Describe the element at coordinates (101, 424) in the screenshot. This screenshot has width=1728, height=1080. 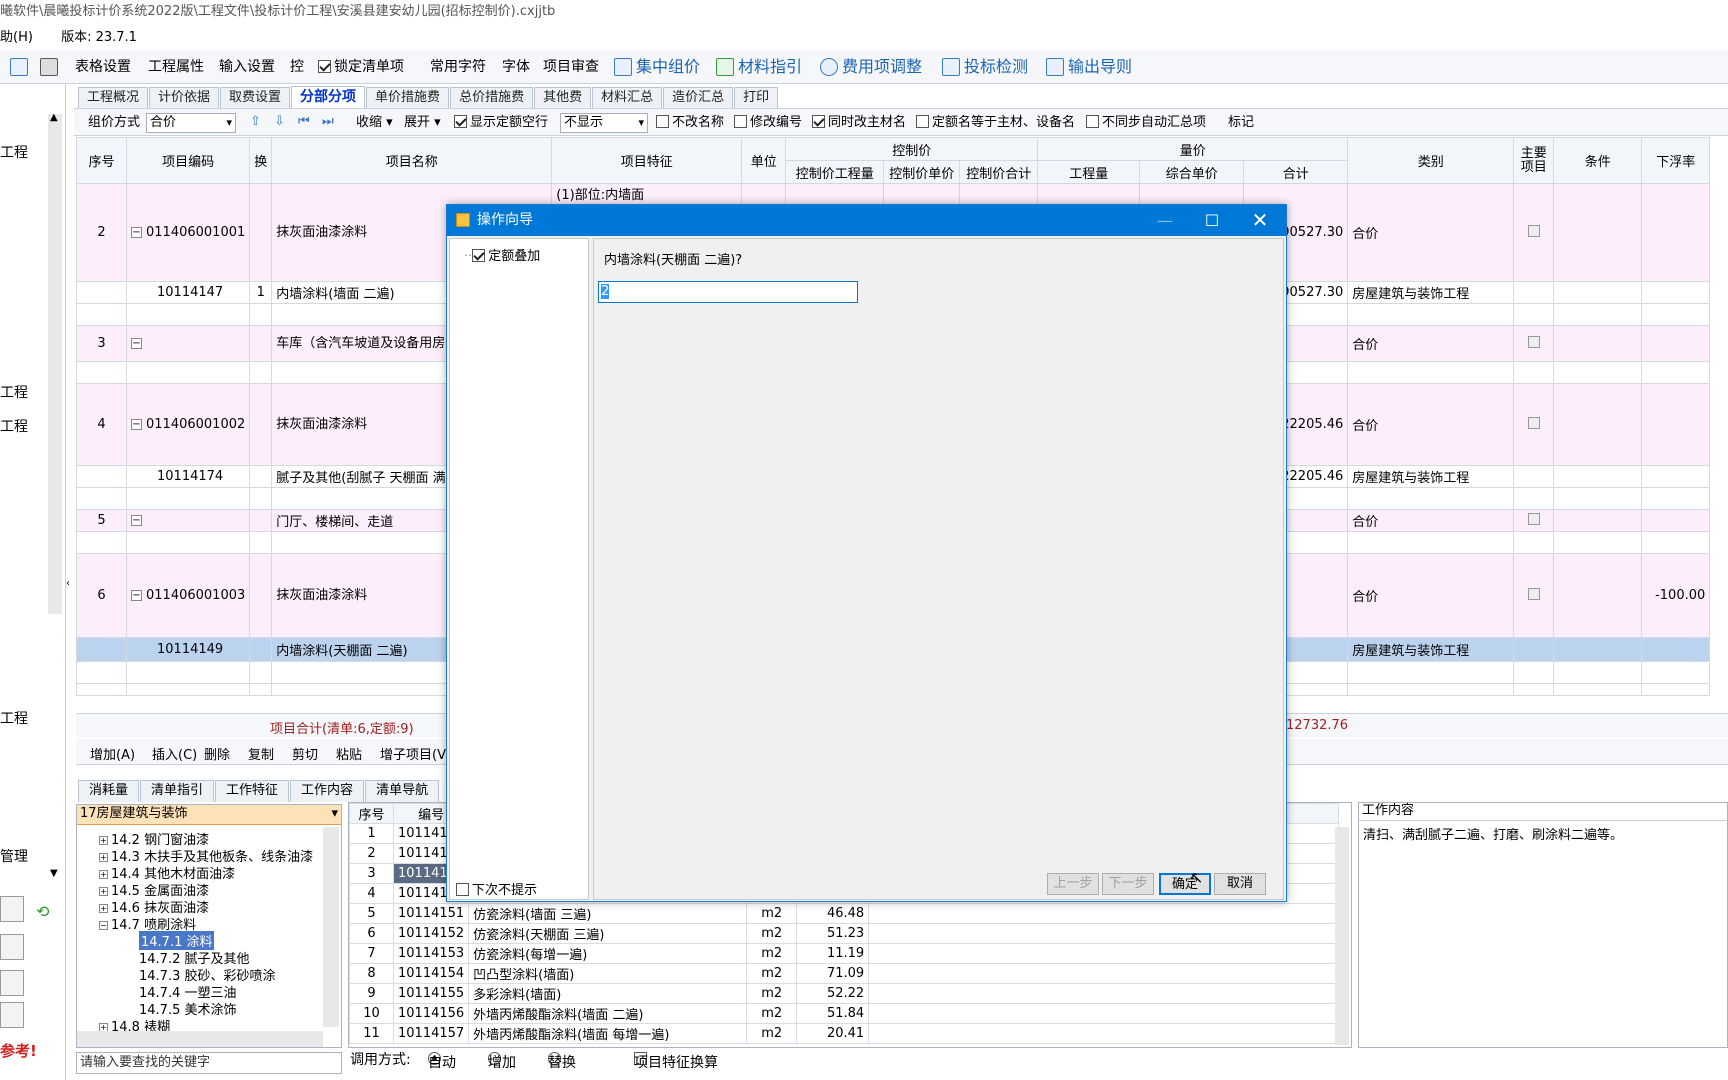
I see `cell-seq: 4` at that location.